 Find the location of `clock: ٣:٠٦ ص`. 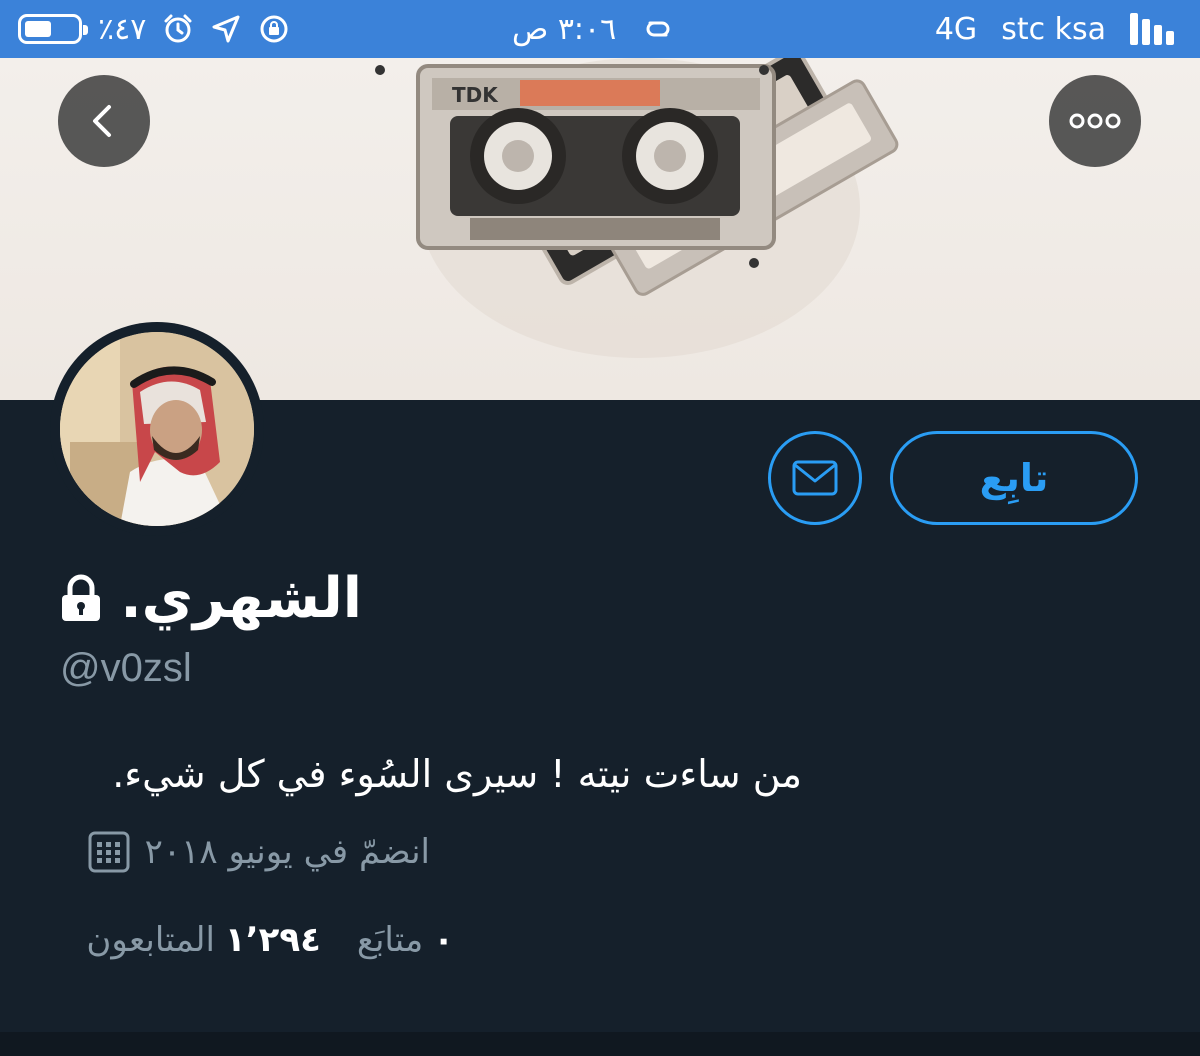

clock: ٣:٠٦ ص is located at coordinates (564, 29).